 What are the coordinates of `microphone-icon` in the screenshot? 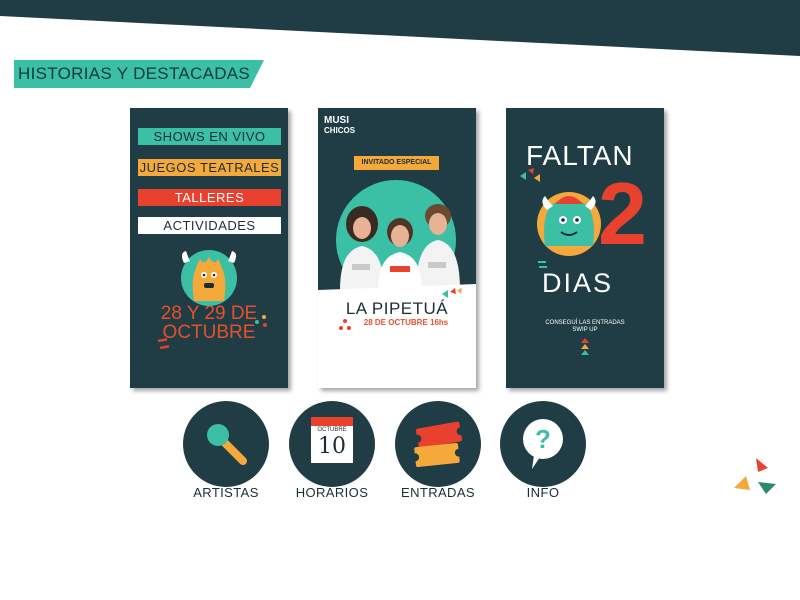 It's located at (227, 444).